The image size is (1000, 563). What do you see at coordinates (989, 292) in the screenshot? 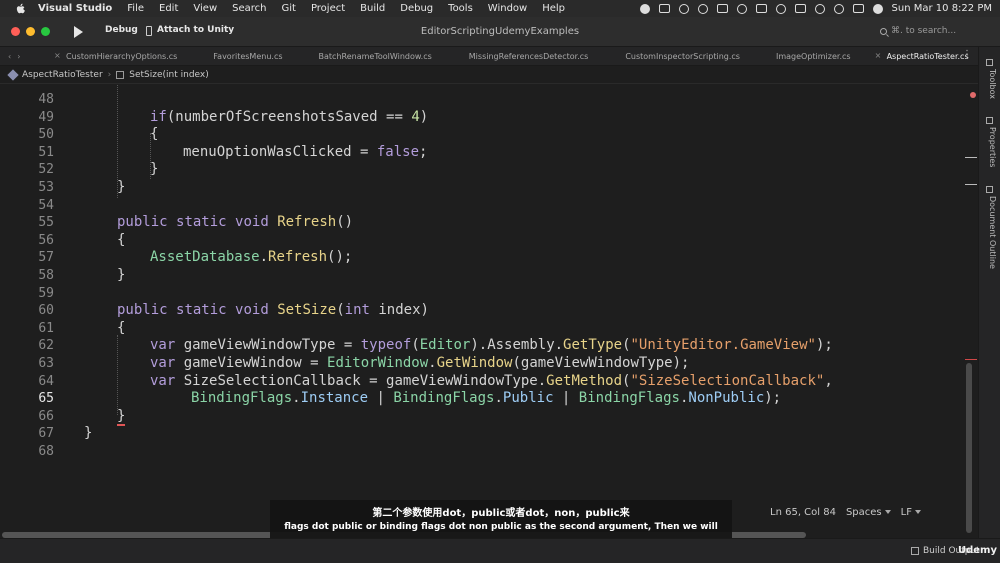
I see `side-tool-panel: Toolbox Properties Document Outline` at bounding box center [989, 292].